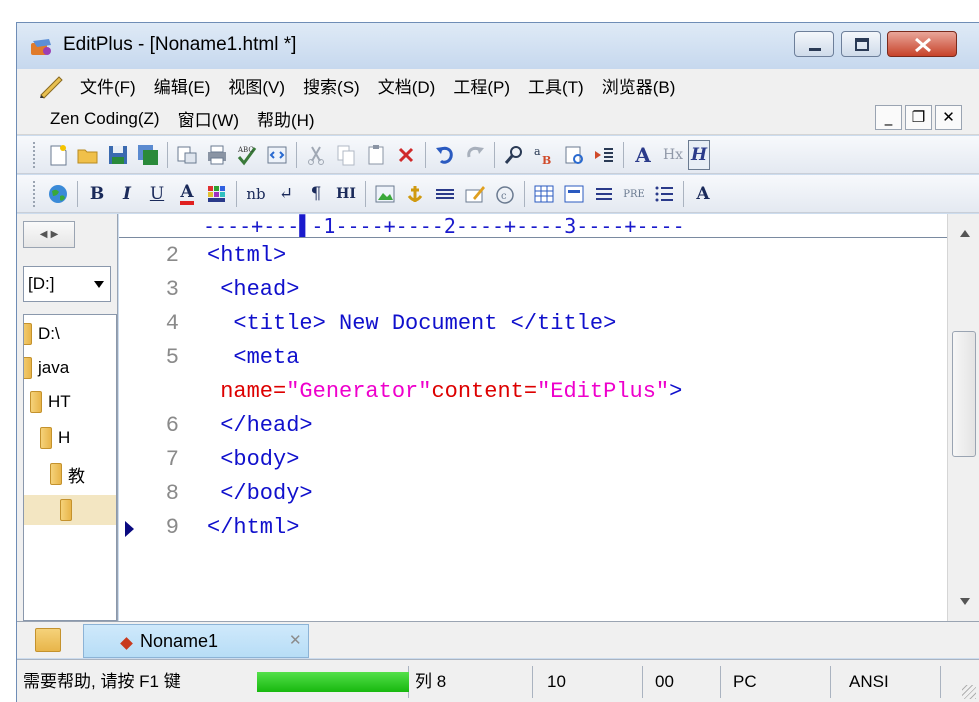 The image size is (979, 702). What do you see at coordinates (965, 601) in the screenshot?
I see `scroll-down-icon` at bounding box center [965, 601].